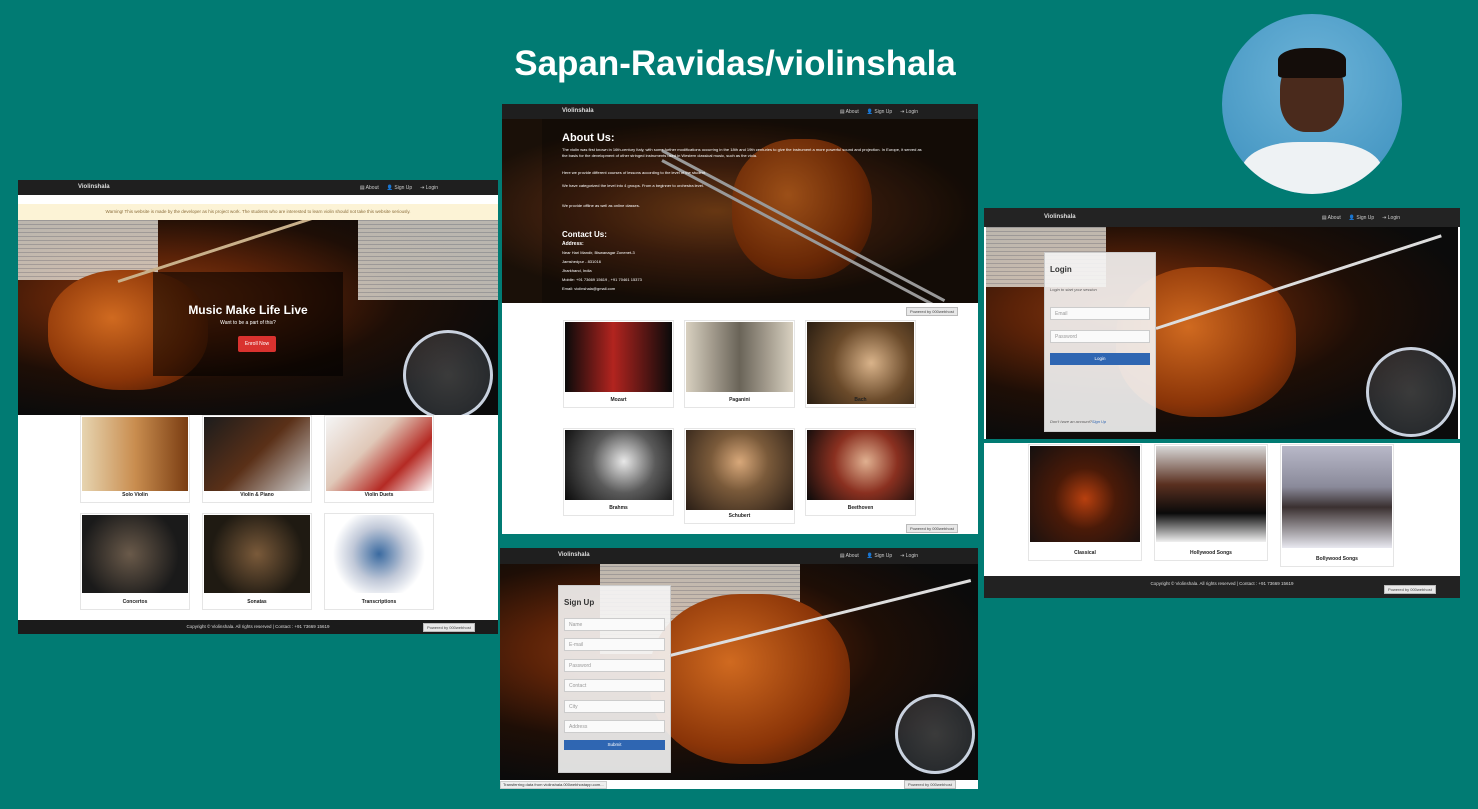 The width and height of the screenshot is (1478, 809). What do you see at coordinates (739, 364) in the screenshot?
I see `composer-paganini: Paganini` at bounding box center [739, 364].